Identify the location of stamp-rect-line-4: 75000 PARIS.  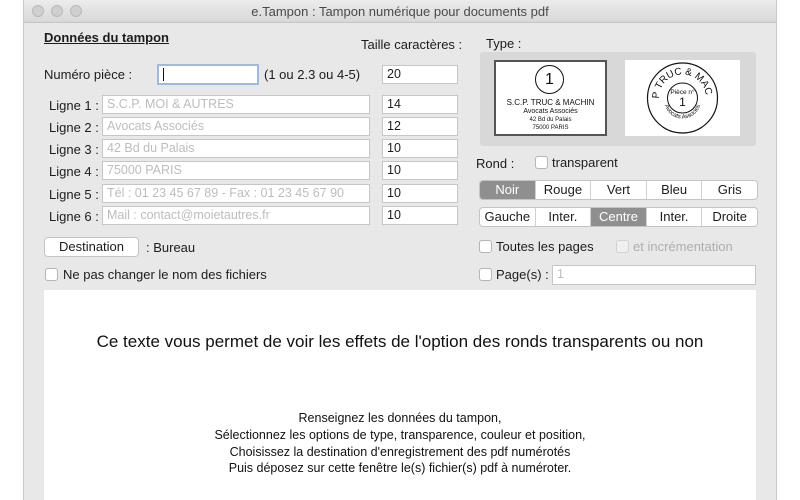
(550, 128).